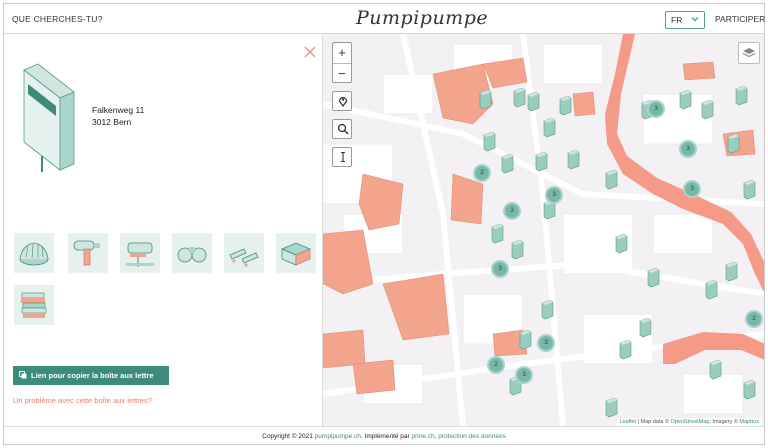 Image resolution: width=768 pixels, height=448 pixels. I want to click on language-value: FR, so click(677, 20).